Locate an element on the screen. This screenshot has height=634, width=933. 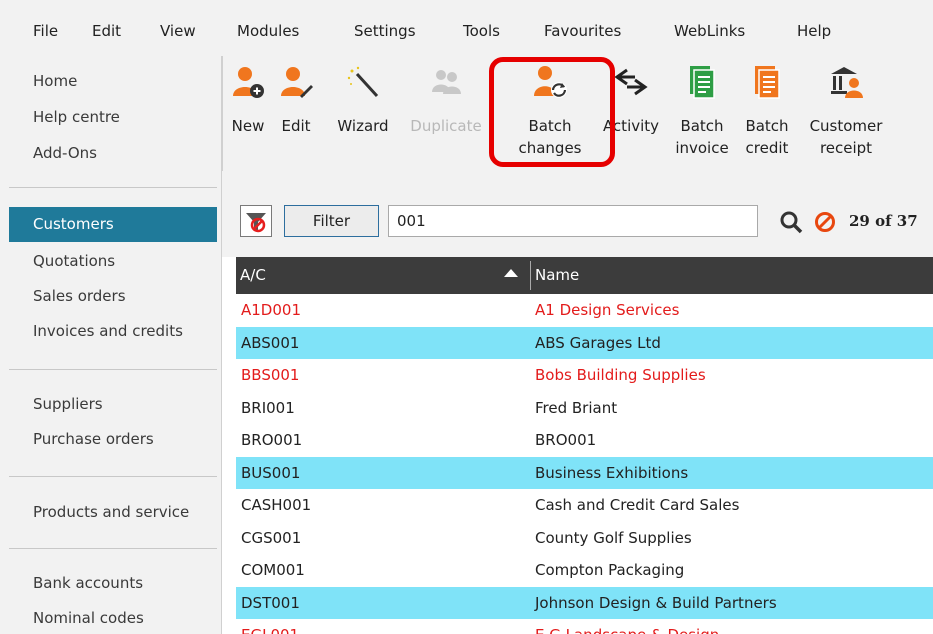
swap-arrows-icon is located at coordinates (631, 82).